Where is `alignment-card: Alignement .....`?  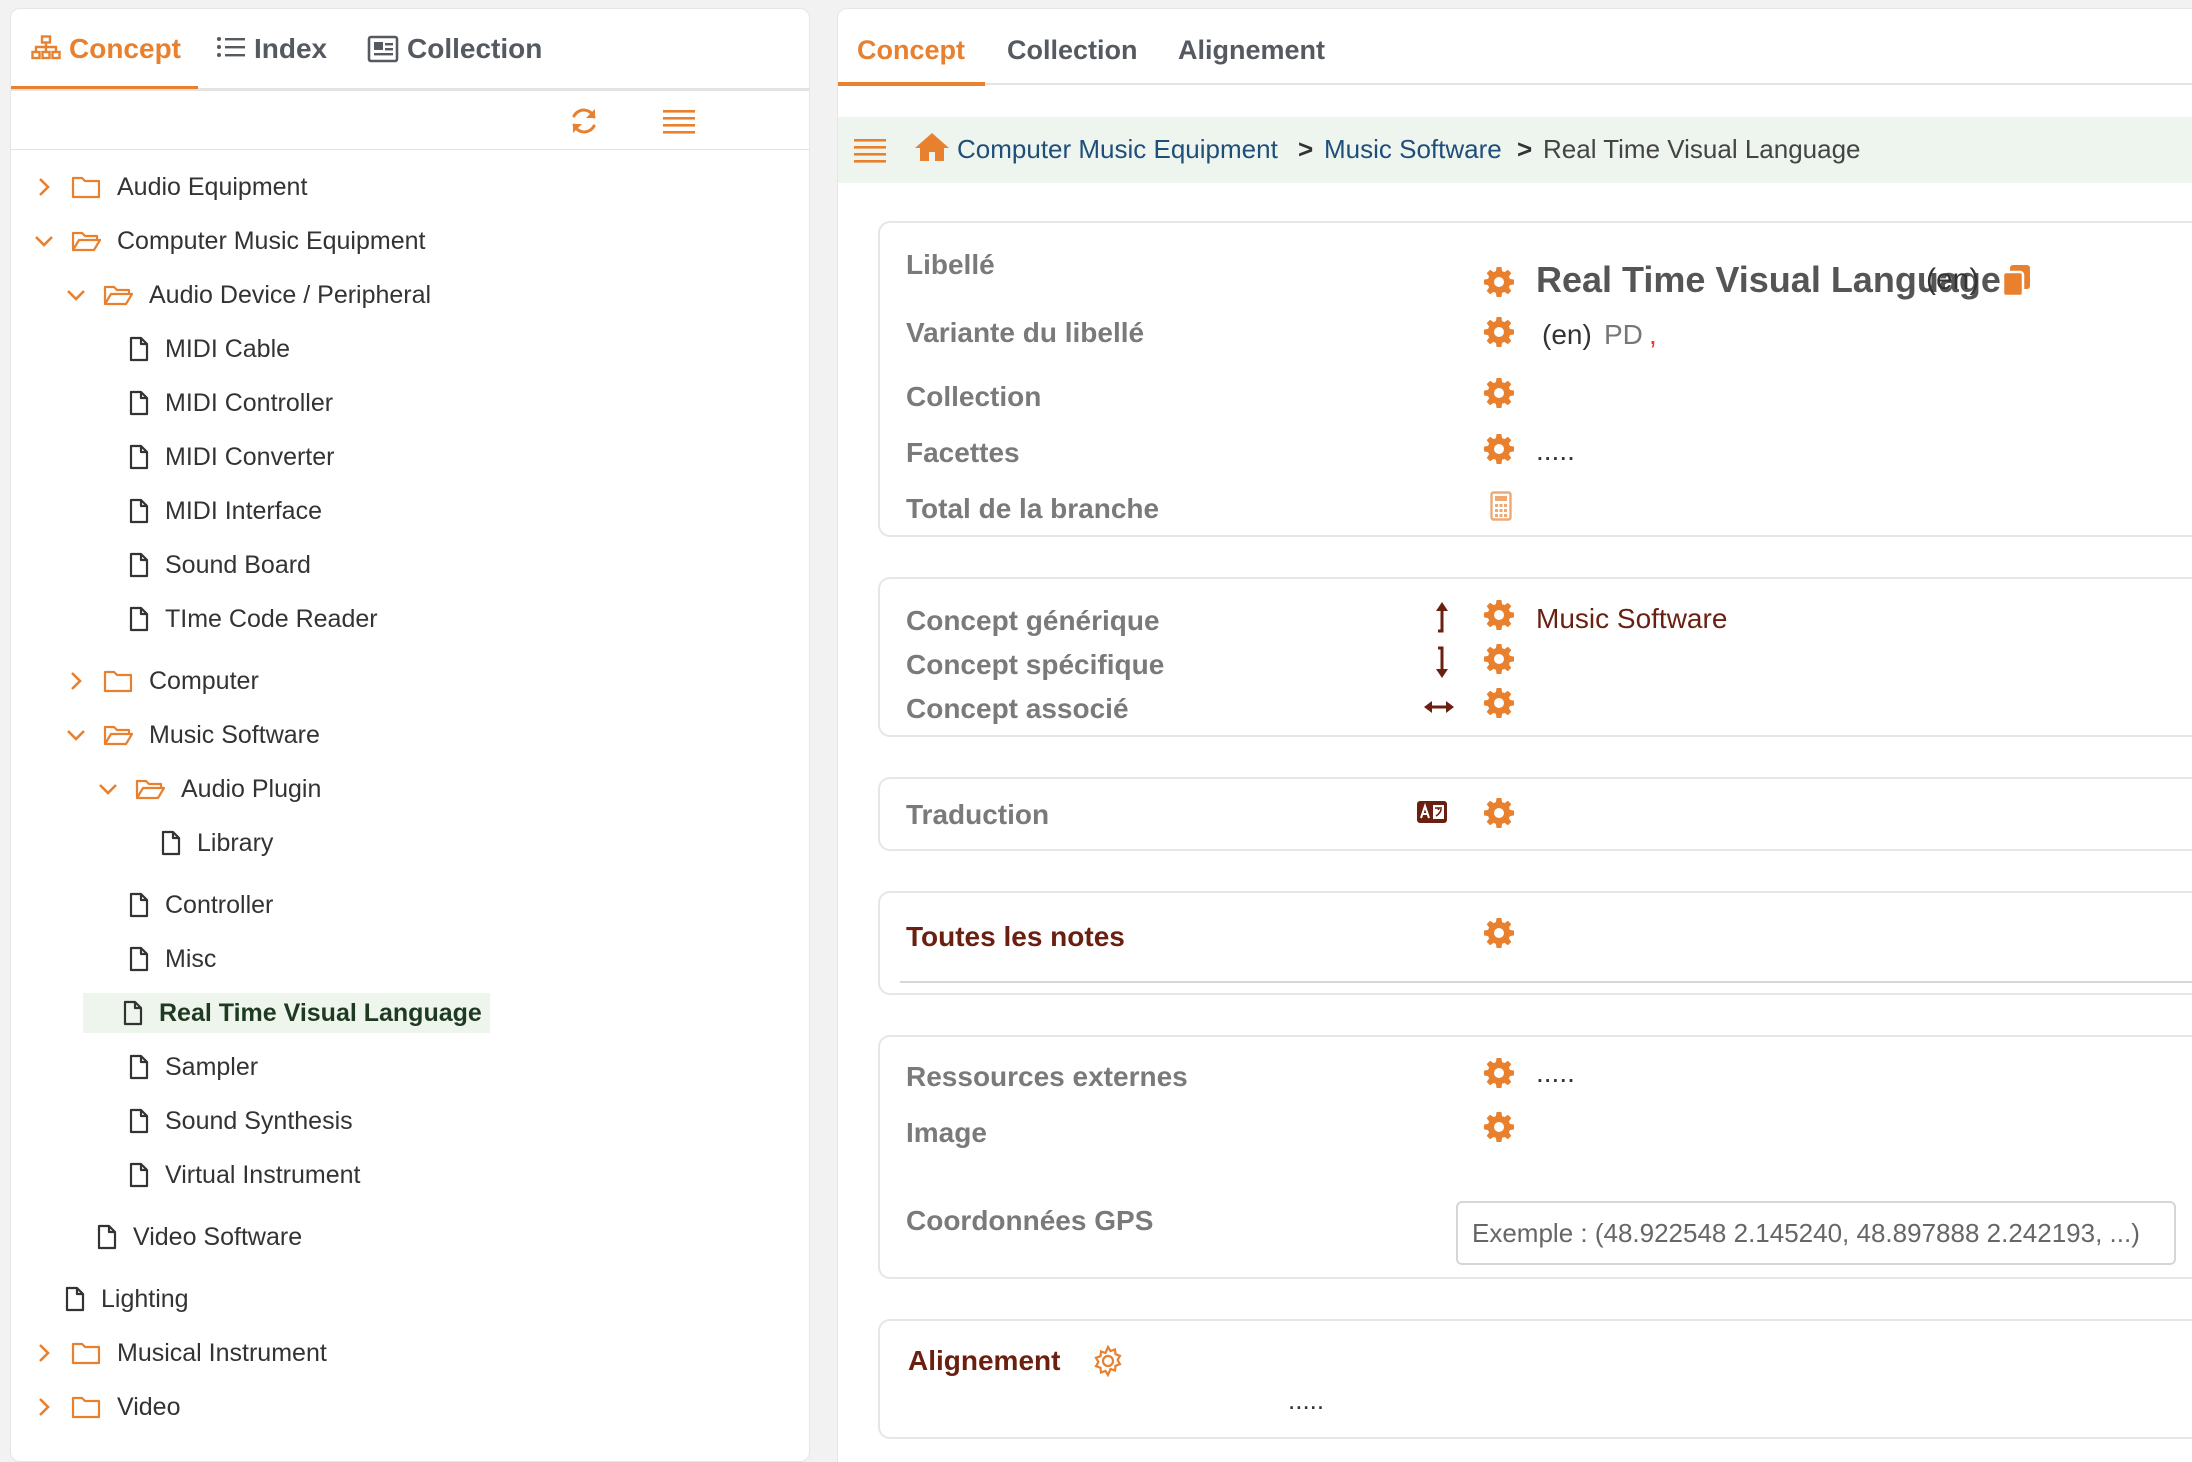
alignment-card: Alignement ..... is located at coordinates (1535, 1379).